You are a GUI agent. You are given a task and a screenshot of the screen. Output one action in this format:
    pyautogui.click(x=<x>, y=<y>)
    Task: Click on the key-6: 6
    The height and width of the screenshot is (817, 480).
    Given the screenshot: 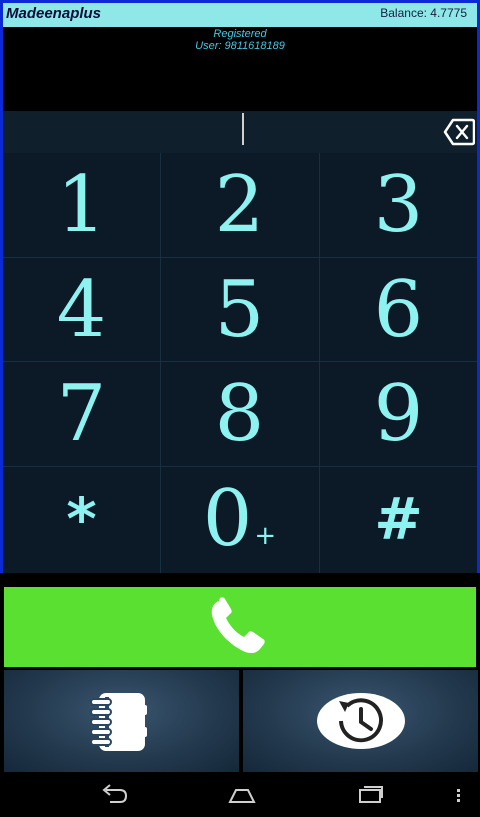 What is the action you would take?
    pyautogui.click(x=398, y=310)
    